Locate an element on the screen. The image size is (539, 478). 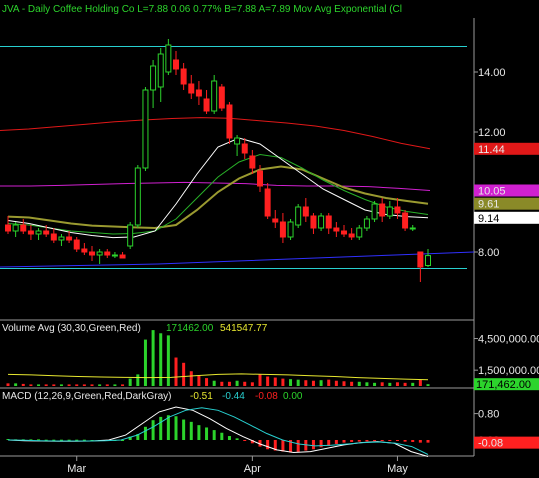
volume-avg-value: 541547.77 is located at coordinates (244, 328).